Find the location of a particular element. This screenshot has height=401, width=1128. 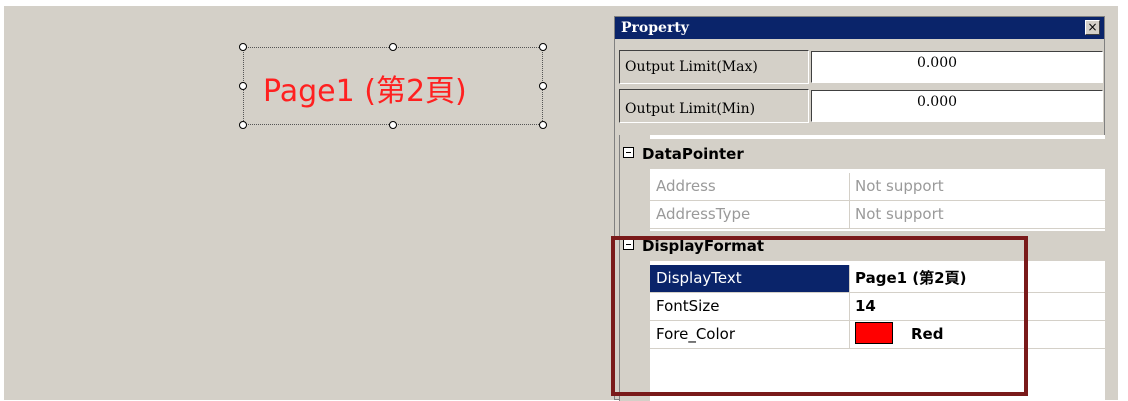

grid-row-address: Address Not support is located at coordinates (877, 187).